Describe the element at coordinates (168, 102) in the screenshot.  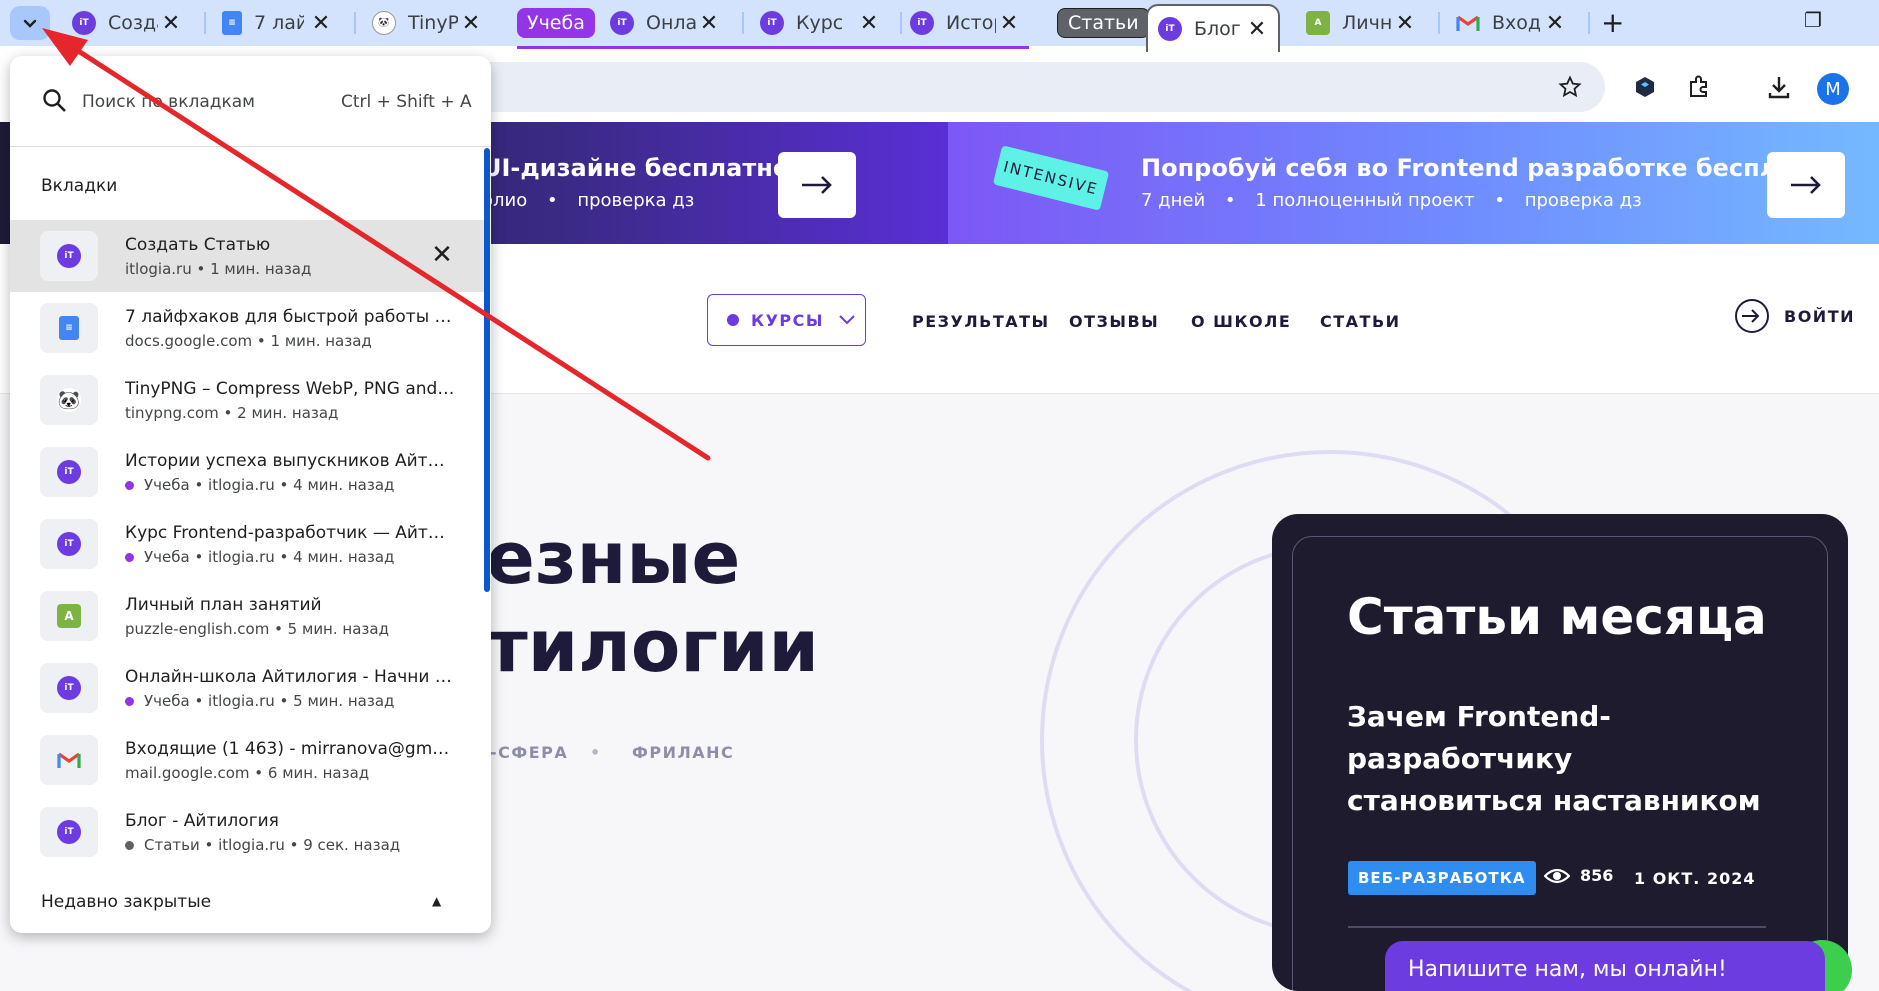
I see `search-input: Поиск по вкладкам` at that location.